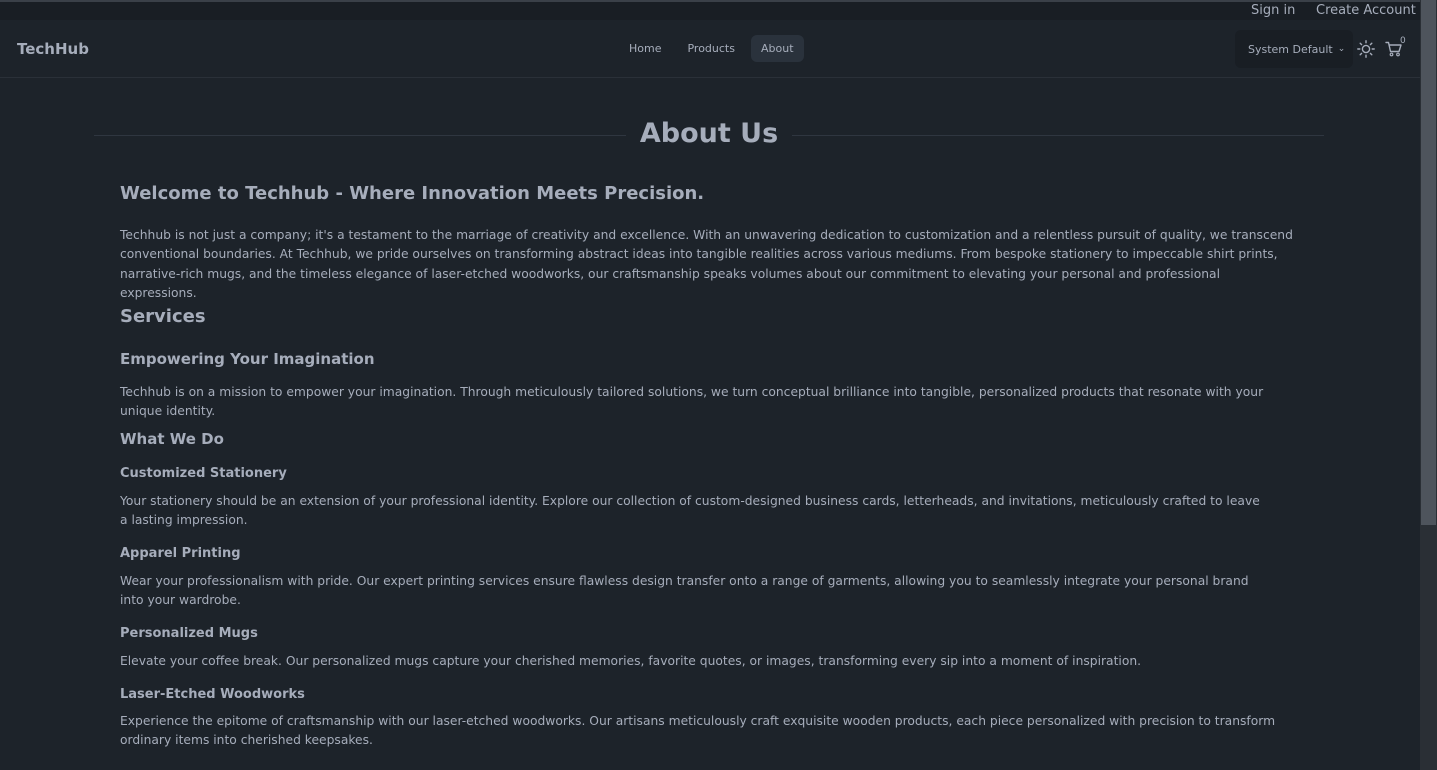 Image resolution: width=1437 pixels, height=770 pixels. Describe the element at coordinates (1341, 49) in the screenshot. I see `chevron-down-icon: ⌄` at that location.